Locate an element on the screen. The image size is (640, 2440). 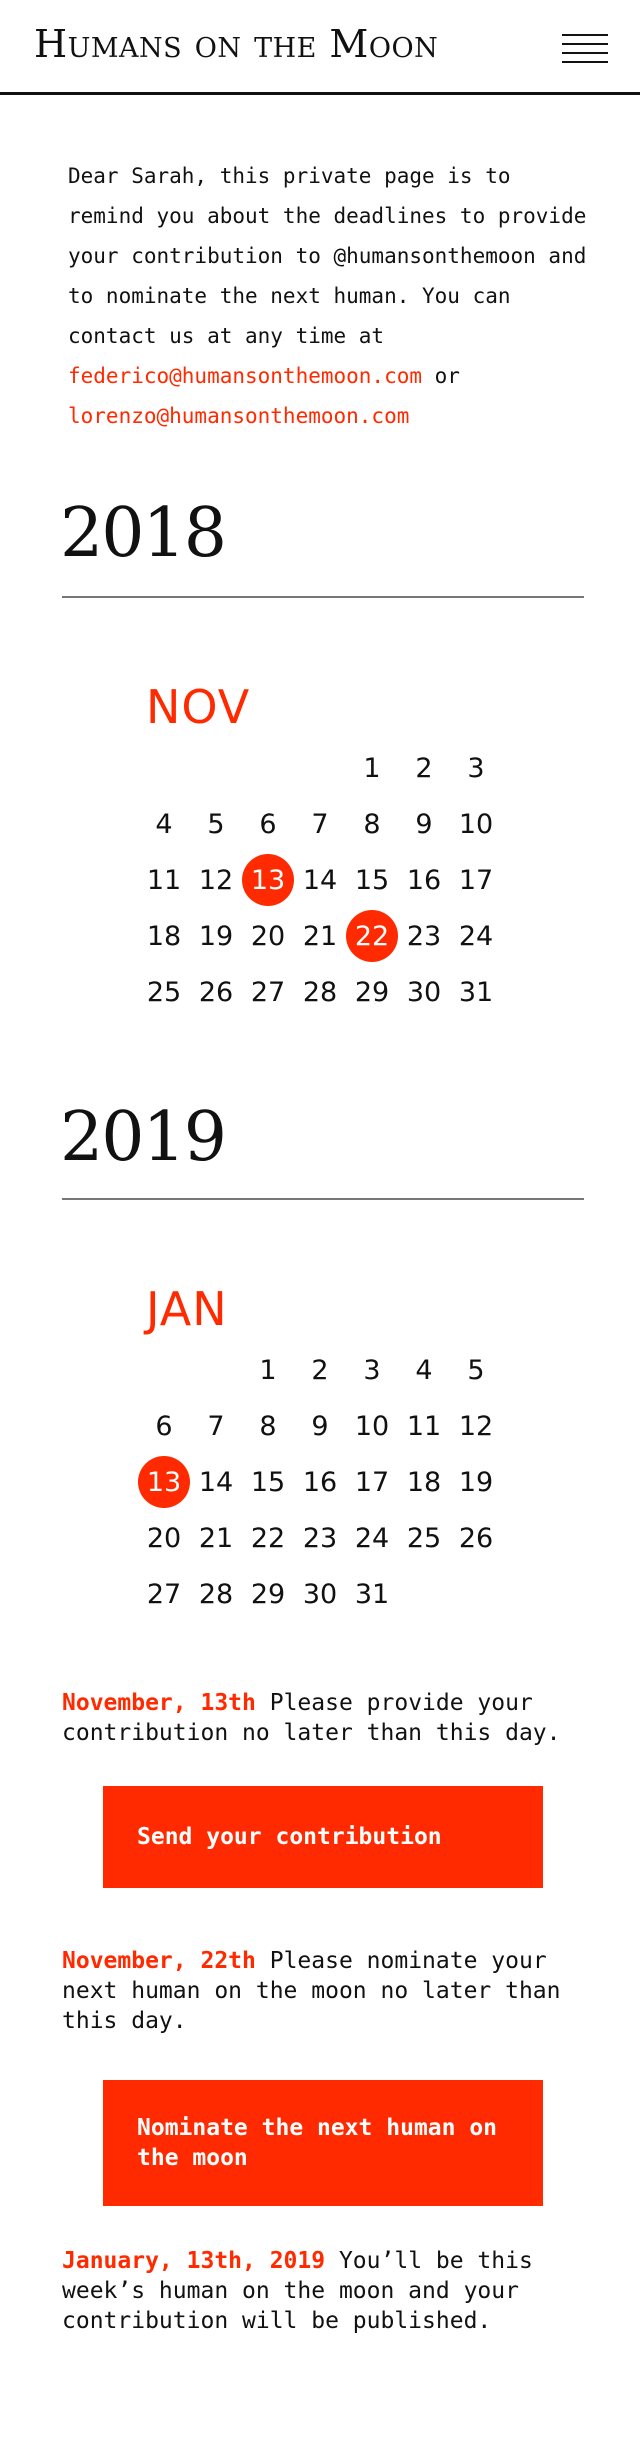
calendar-day-number: 12 is located at coordinates (476, 1426).